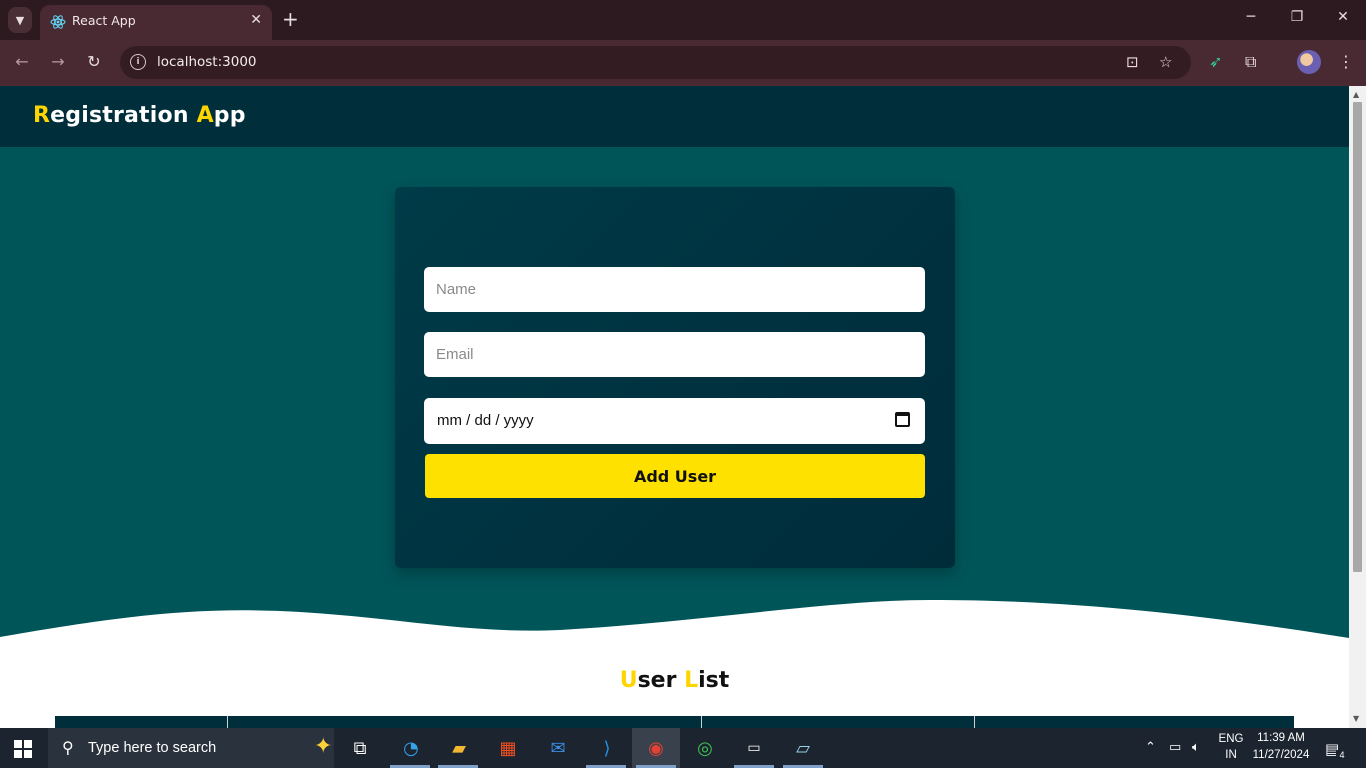 The height and width of the screenshot is (768, 1366). What do you see at coordinates (104, 20) in the screenshot?
I see `tab-title: React App` at bounding box center [104, 20].